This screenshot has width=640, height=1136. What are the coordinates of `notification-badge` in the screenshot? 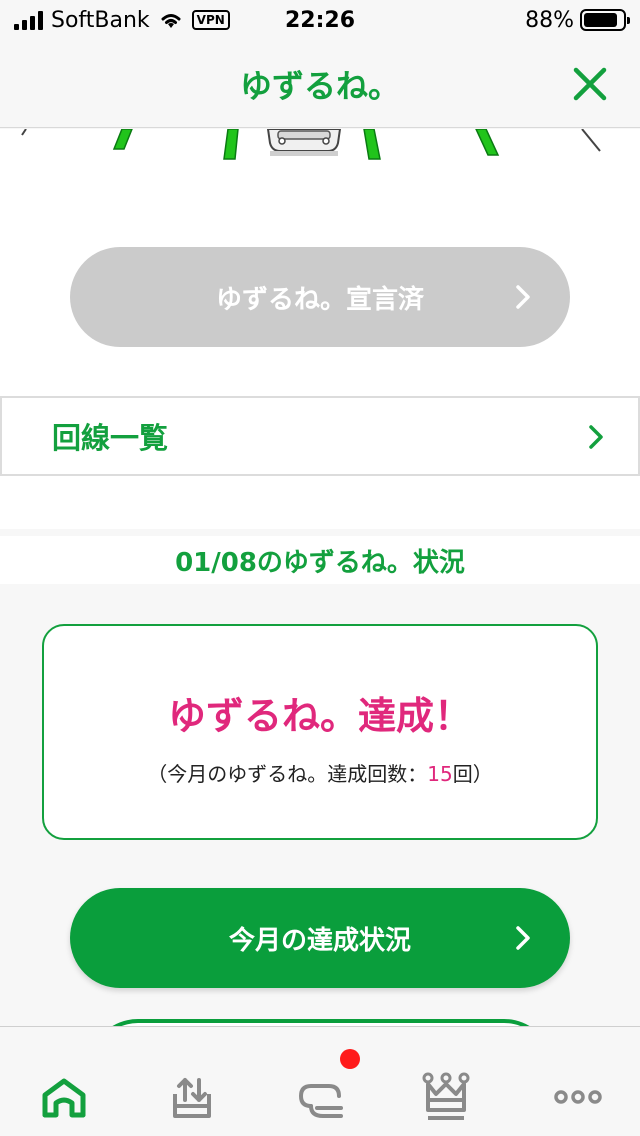 It's located at (350, 1059).